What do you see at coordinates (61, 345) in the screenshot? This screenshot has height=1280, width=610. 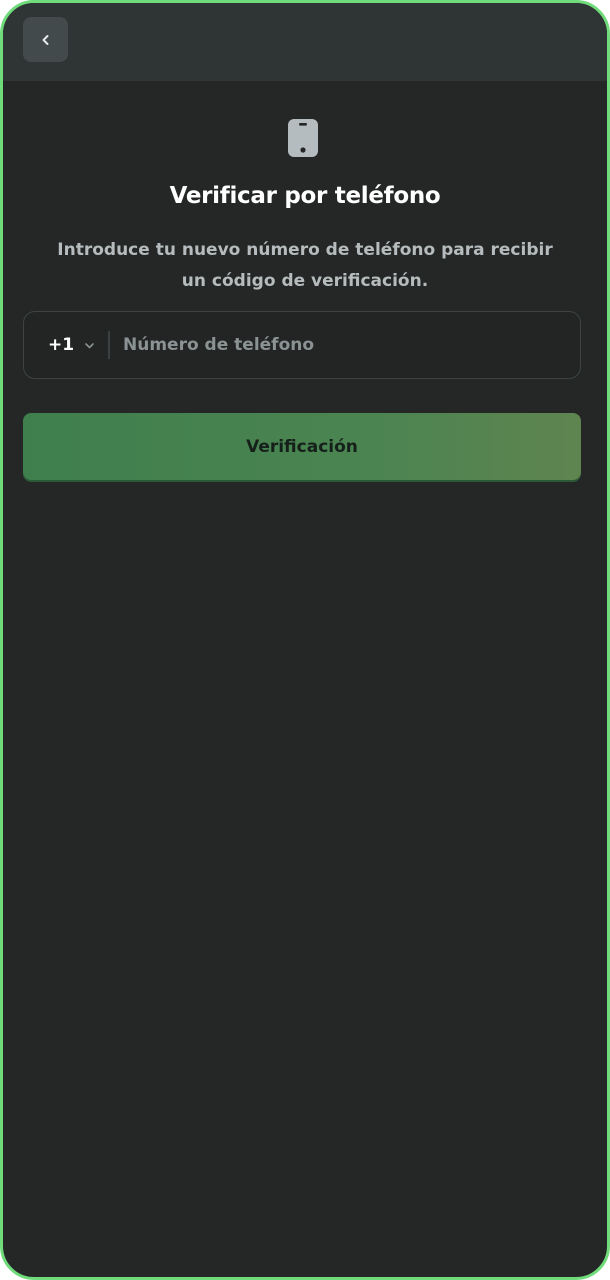 I see `country-code: +1` at bounding box center [61, 345].